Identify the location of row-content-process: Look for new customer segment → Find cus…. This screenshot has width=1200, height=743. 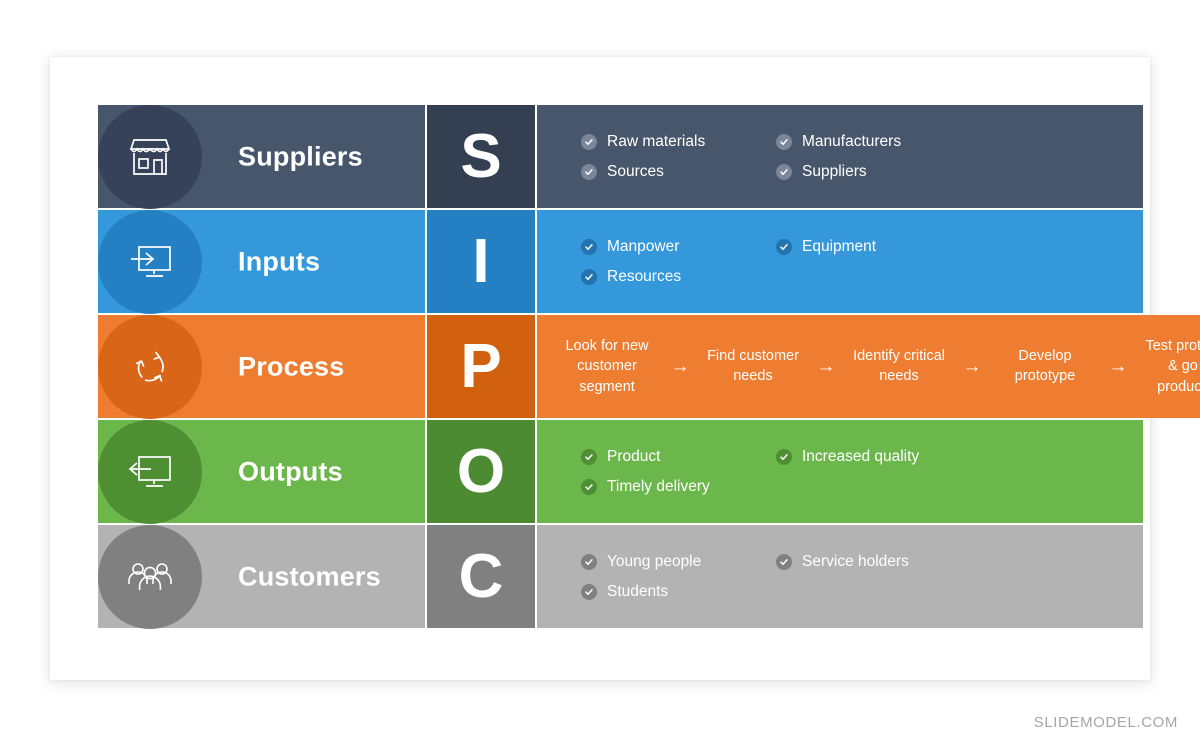
(868, 366).